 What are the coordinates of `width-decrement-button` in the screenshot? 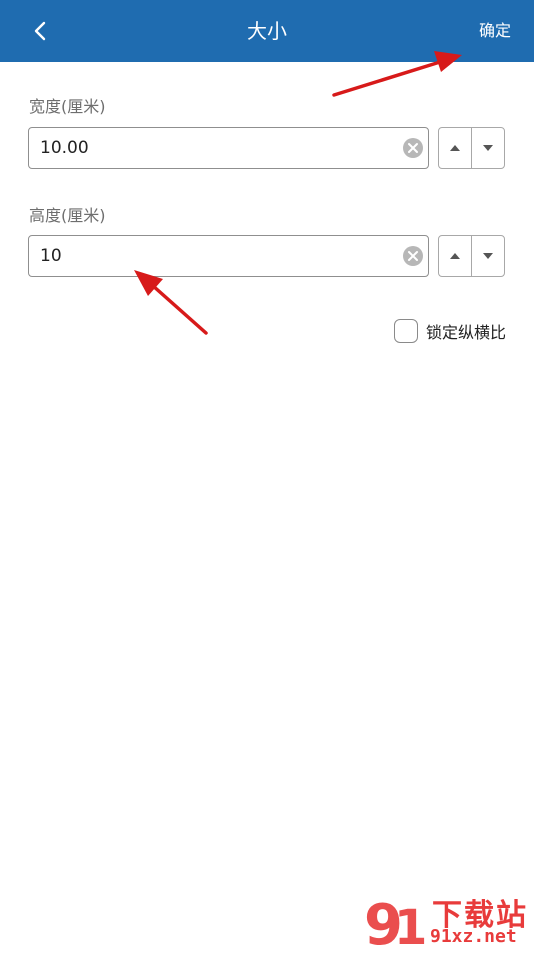 It's located at (488, 148).